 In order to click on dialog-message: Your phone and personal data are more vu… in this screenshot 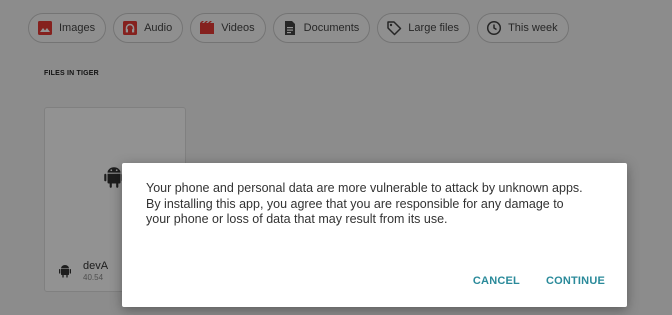, I will do `click(364, 203)`.